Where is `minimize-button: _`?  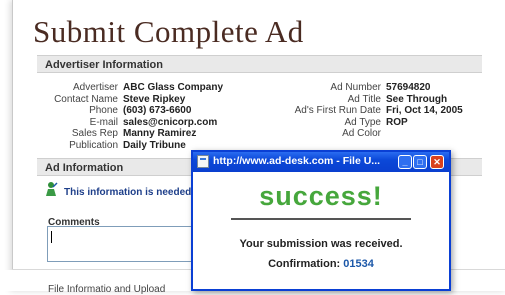 minimize-button: _ is located at coordinates (405, 162).